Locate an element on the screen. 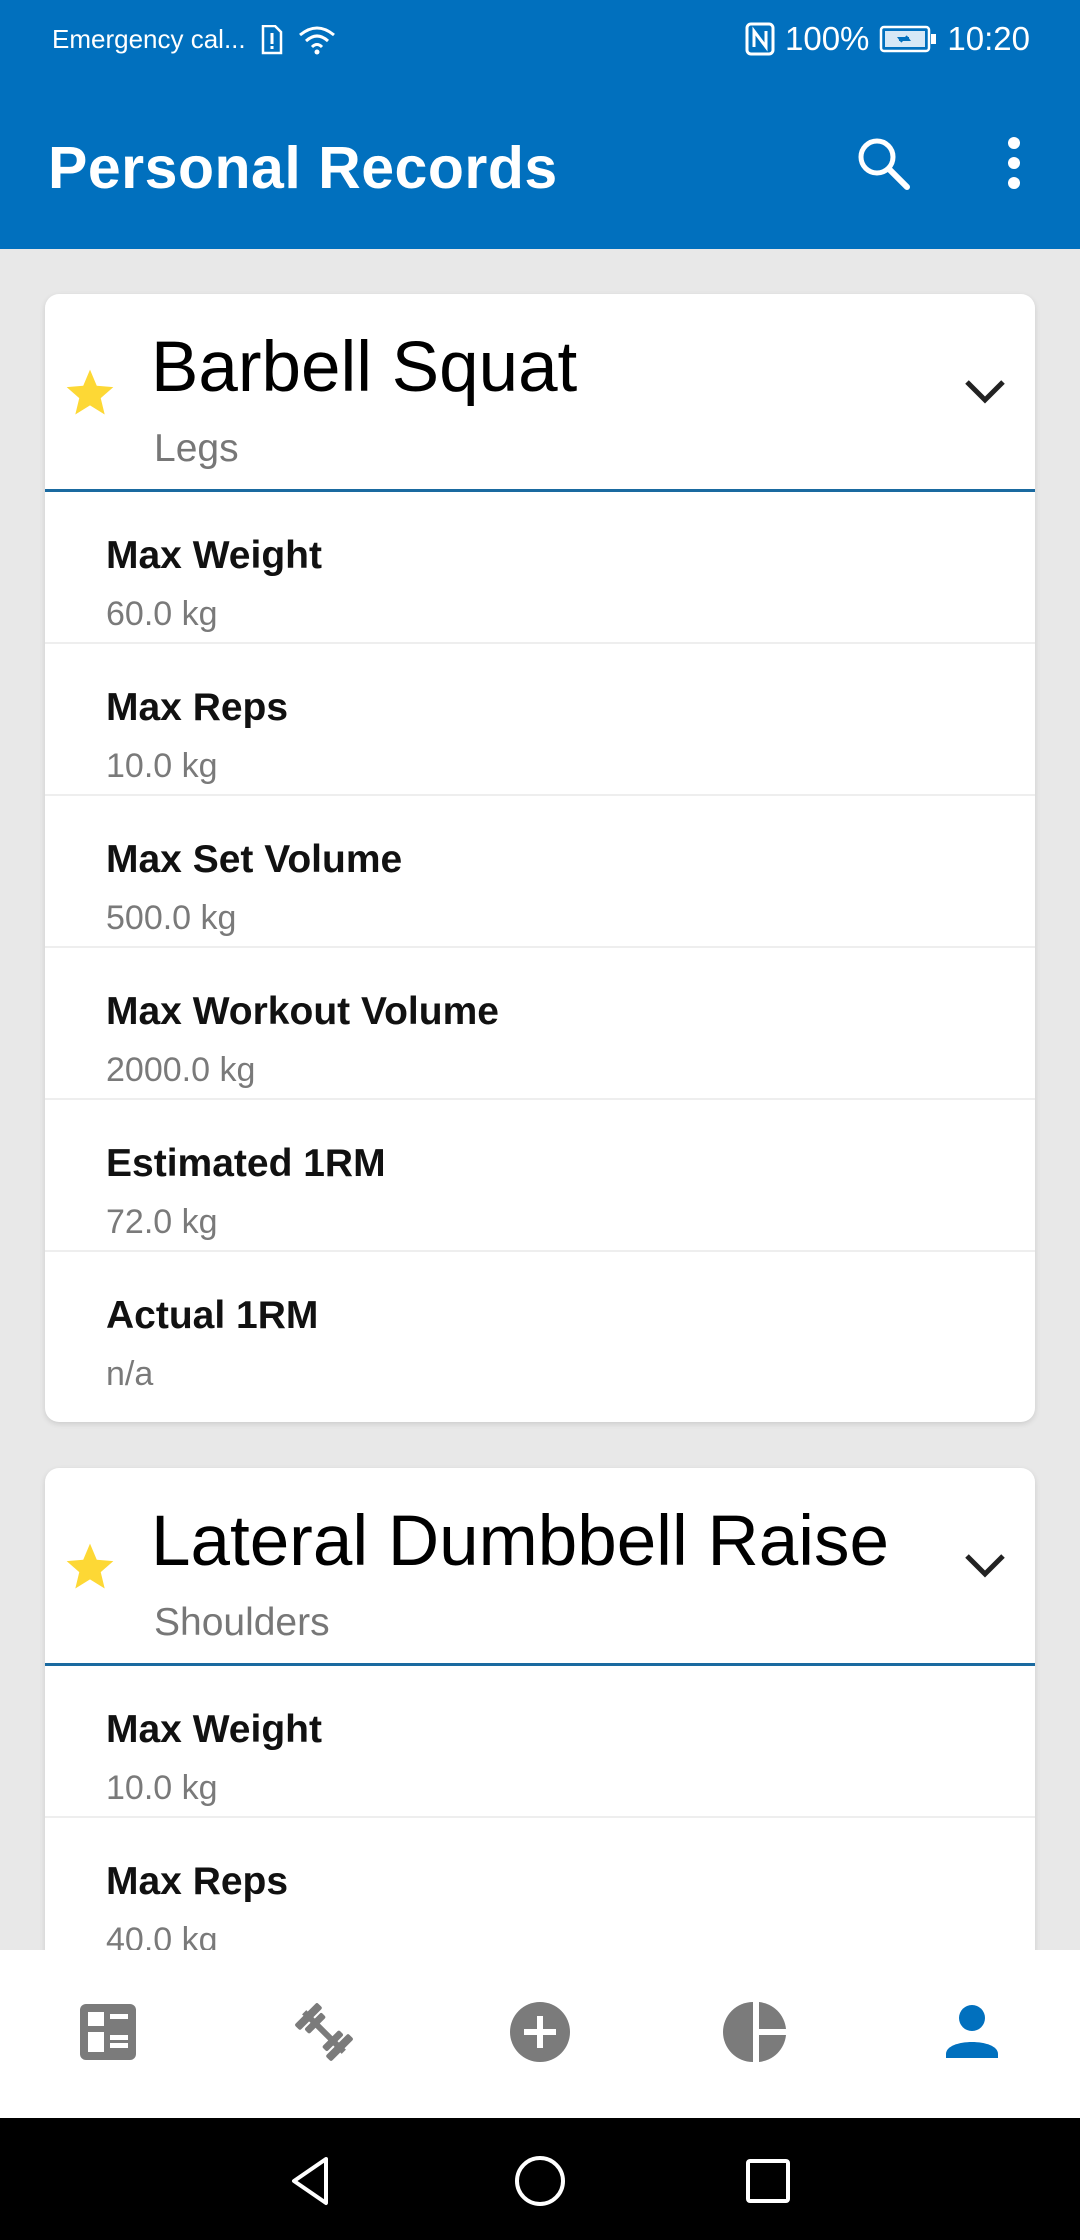  dashboard-icon is located at coordinates (108, 2032).